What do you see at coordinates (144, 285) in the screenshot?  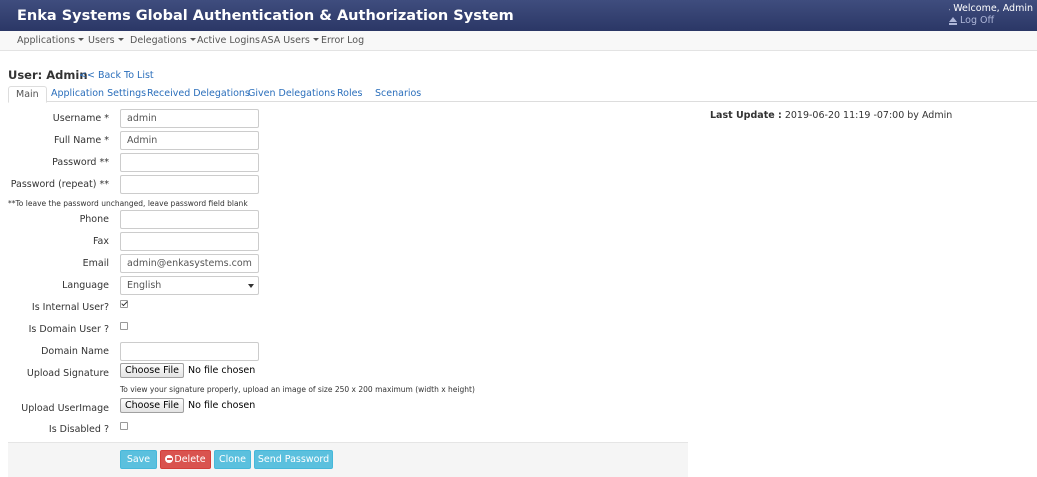 I see `language-selected-value: English` at bounding box center [144, 285].